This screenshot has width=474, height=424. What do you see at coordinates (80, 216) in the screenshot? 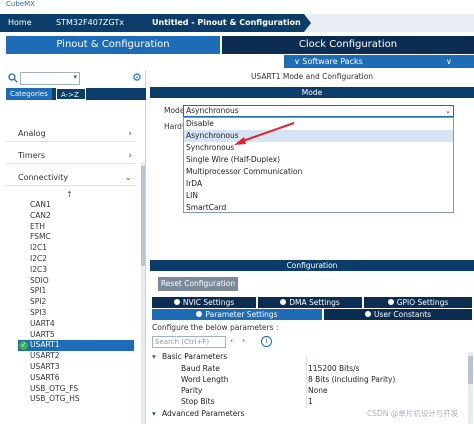
I see `peripheral-item: CAN2` at bounding box center [80, 216].